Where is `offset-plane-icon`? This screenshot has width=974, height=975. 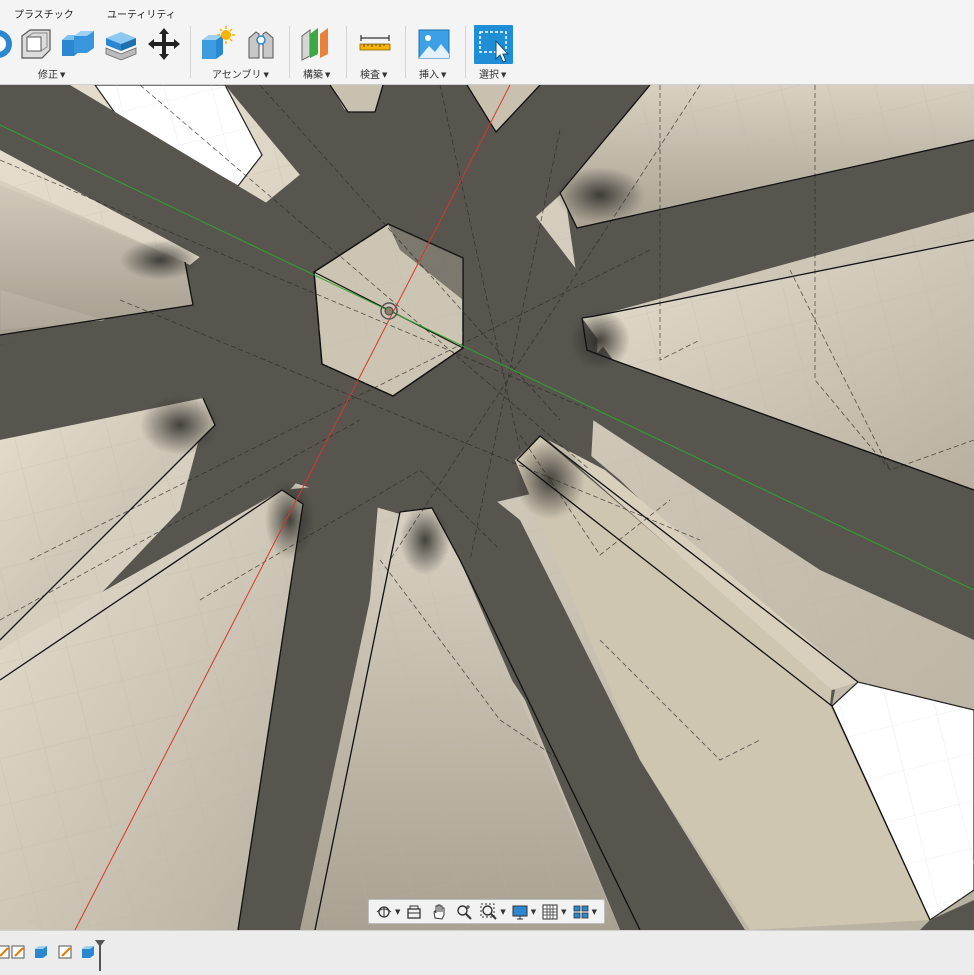
offset-plane-icon is located at coordinates (316, 44).